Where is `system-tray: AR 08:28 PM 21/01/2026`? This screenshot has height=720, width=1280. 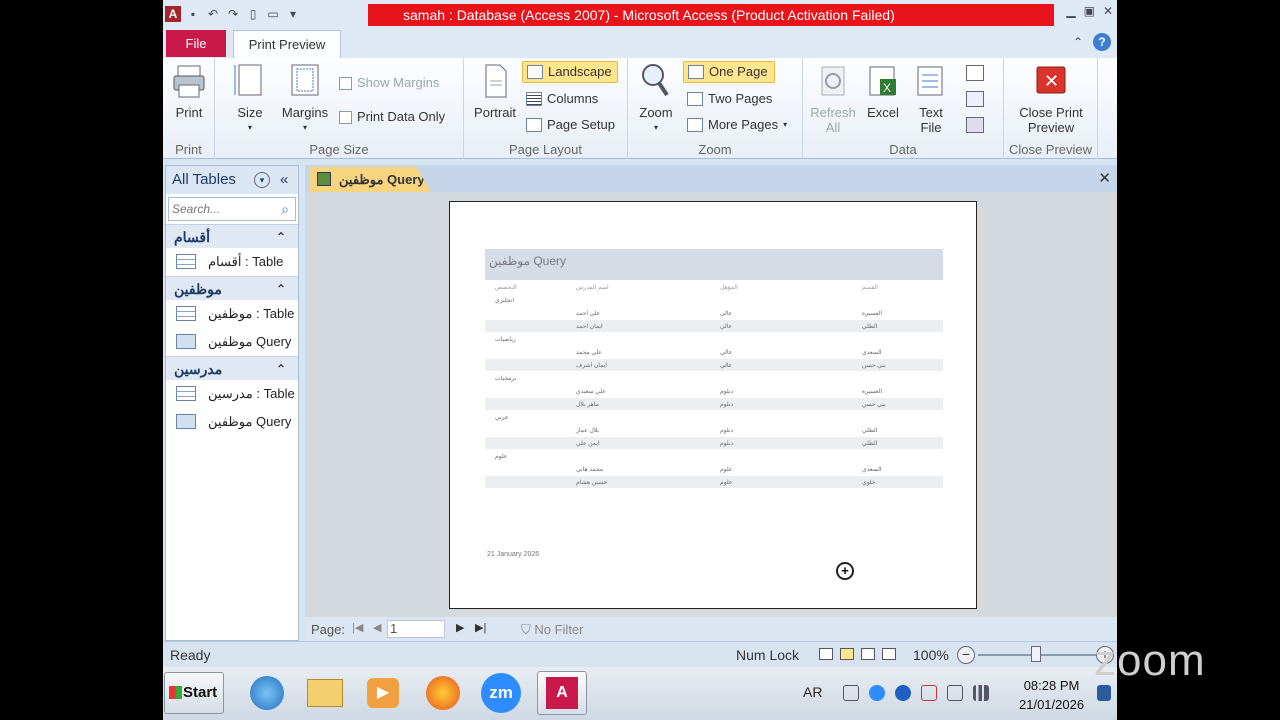 system-tray: AR 08:28 PM 21/01/2026 is located at coordinates (958, 693).